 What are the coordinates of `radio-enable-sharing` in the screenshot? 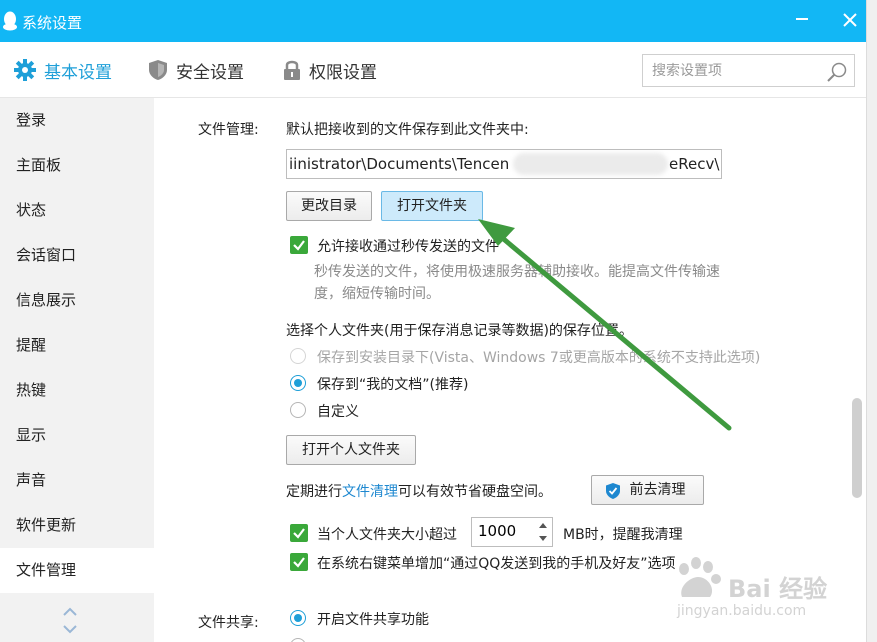 It's located at (298, 618).